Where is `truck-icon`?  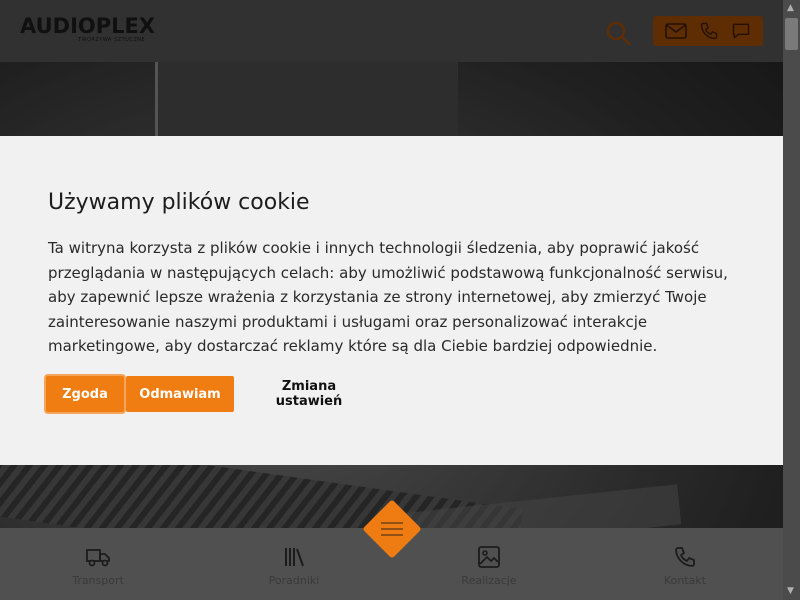 truck-icon is located at coordinates (98, 557).